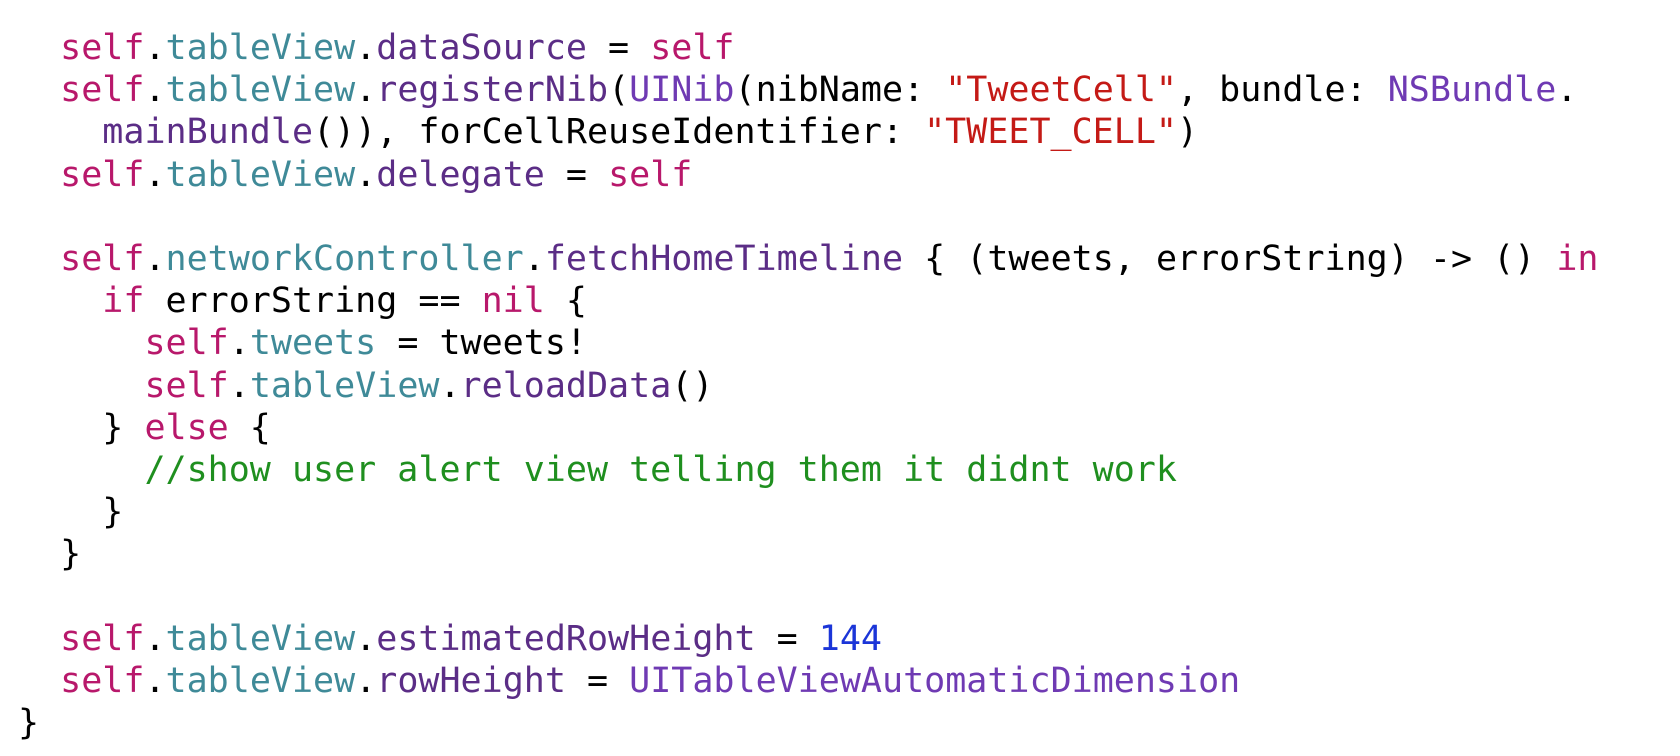  What do you see at coordinates (1050, 132) in the screenshot?
I see `code-token-str: "TWEET_CELL"` at bounding box center [1050, 132].